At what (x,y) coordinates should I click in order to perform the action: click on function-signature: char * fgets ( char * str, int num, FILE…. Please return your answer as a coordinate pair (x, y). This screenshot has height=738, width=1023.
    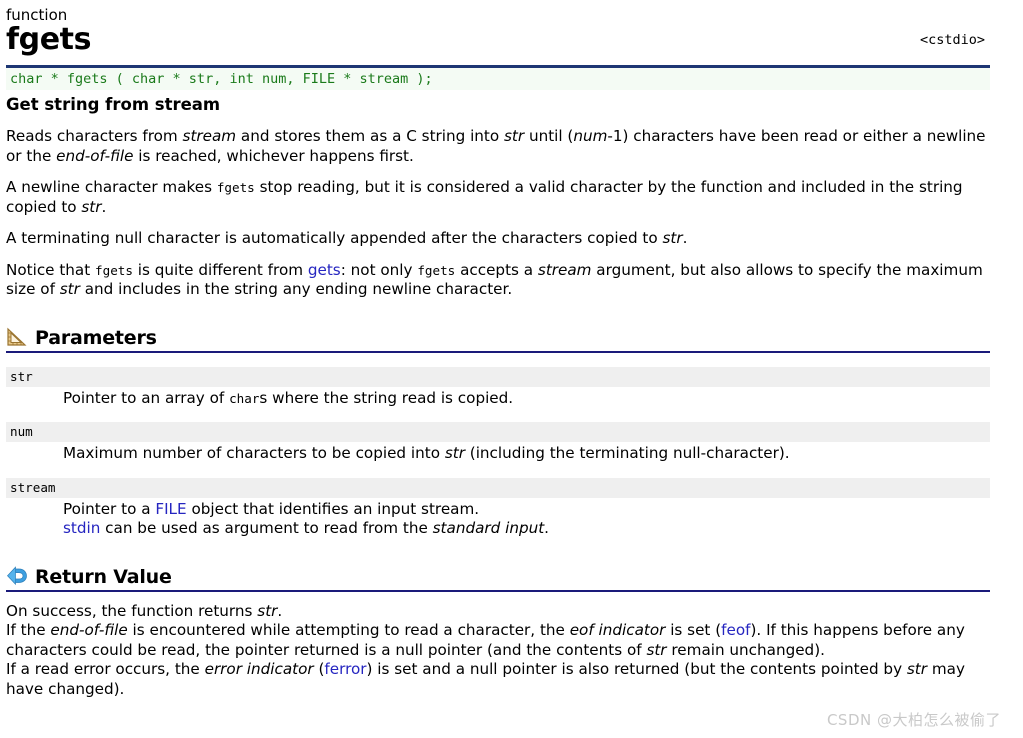
    Looking at the image, I should click on (498, 77).